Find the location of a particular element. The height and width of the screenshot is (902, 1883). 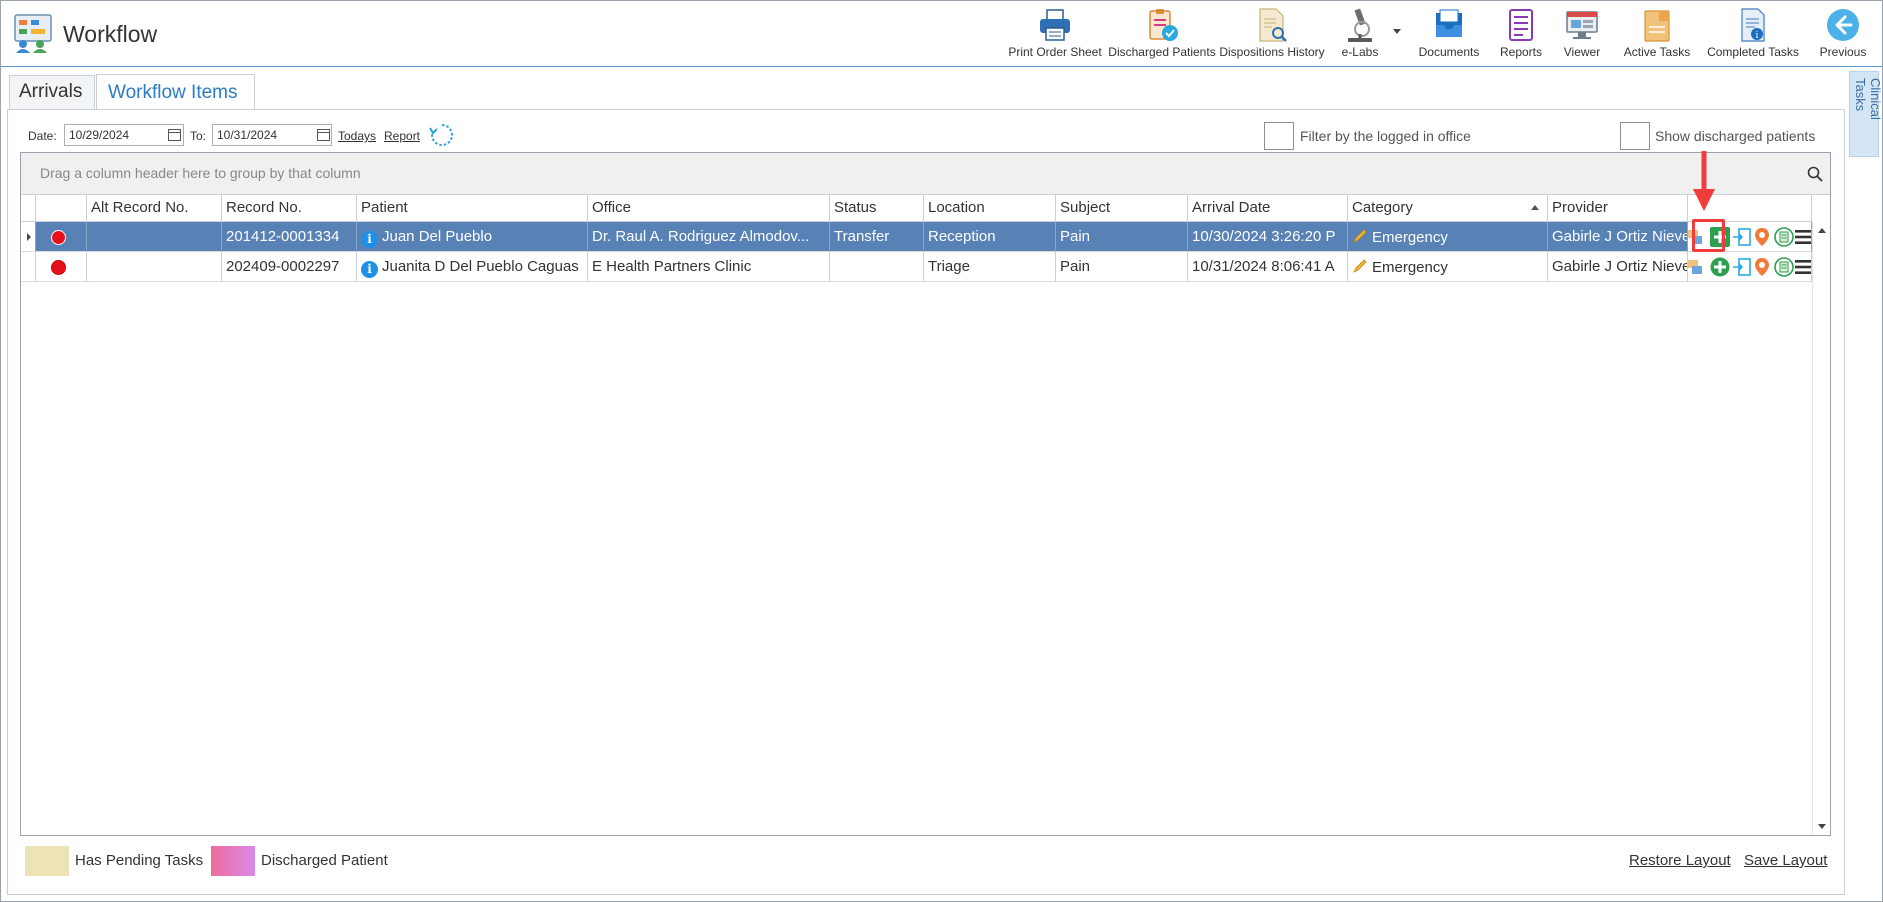

viewer-button: Viewer is located at coordinates (1582, 35).